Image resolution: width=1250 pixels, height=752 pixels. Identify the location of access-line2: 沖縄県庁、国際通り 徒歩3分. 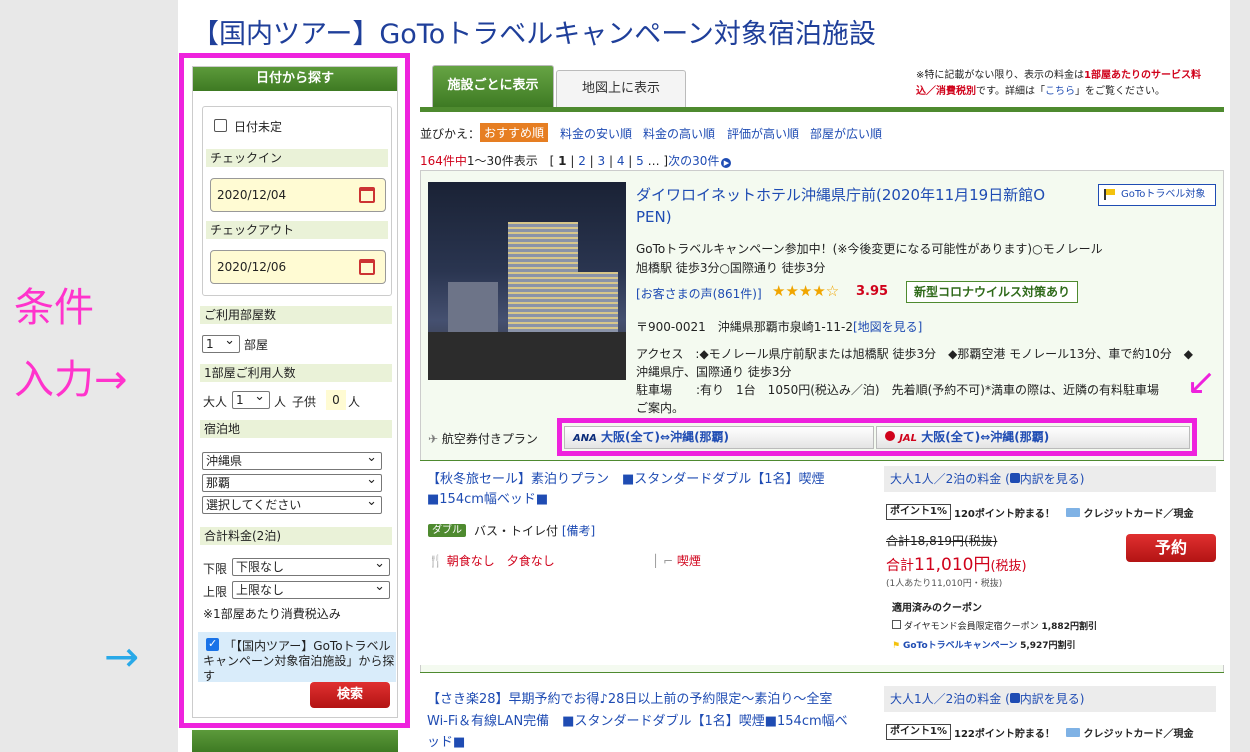
(714, 372).